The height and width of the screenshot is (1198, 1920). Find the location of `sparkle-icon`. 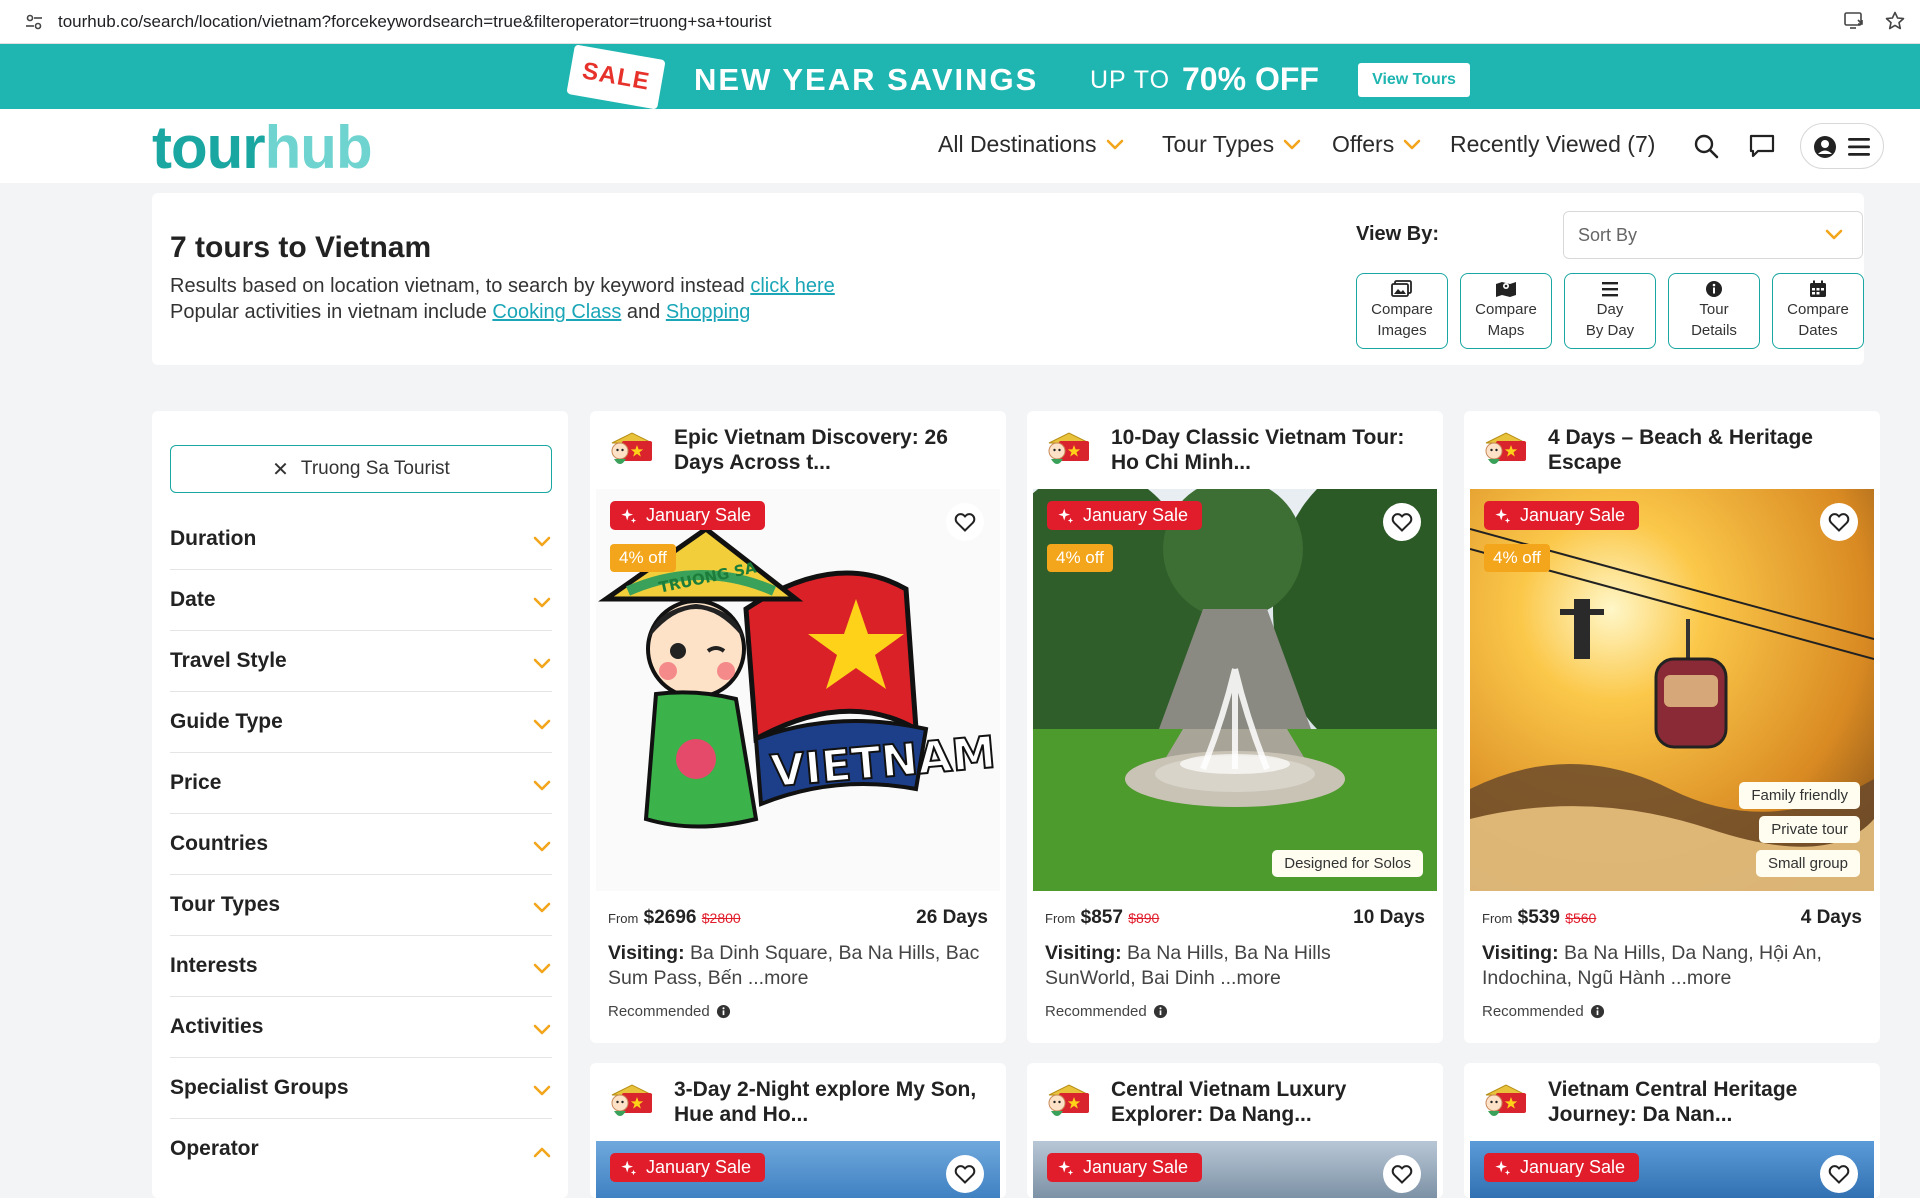

sparkle-icon is located at coordinates (1503, 1168).